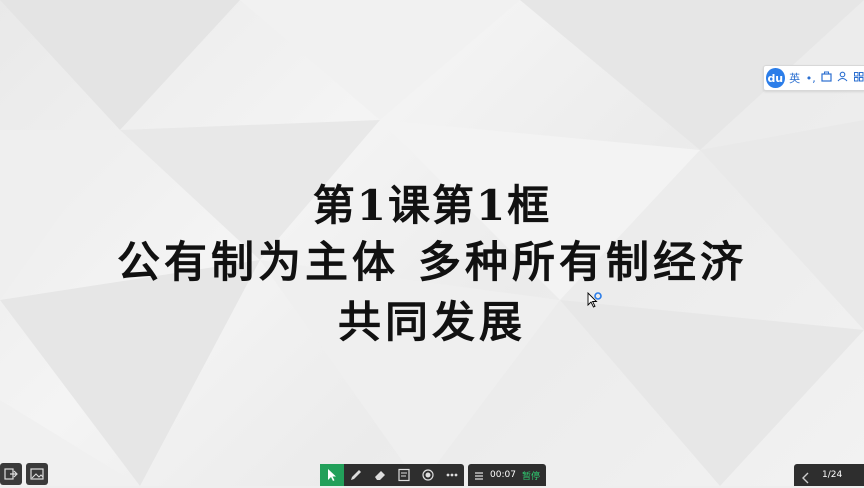 The width and height of the screenshot is (864, 488). Describe the element at coordinates (479, 475) in the screenshot. I see `menu-icon` at that location.